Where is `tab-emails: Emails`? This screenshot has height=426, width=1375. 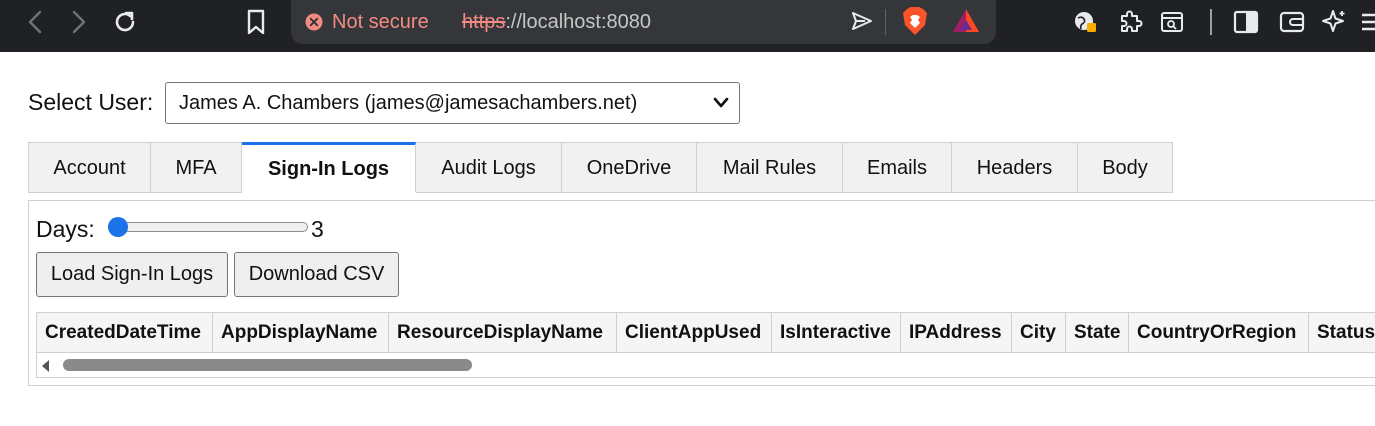 tab-emails: Emails is located at coordinates (897, 167).